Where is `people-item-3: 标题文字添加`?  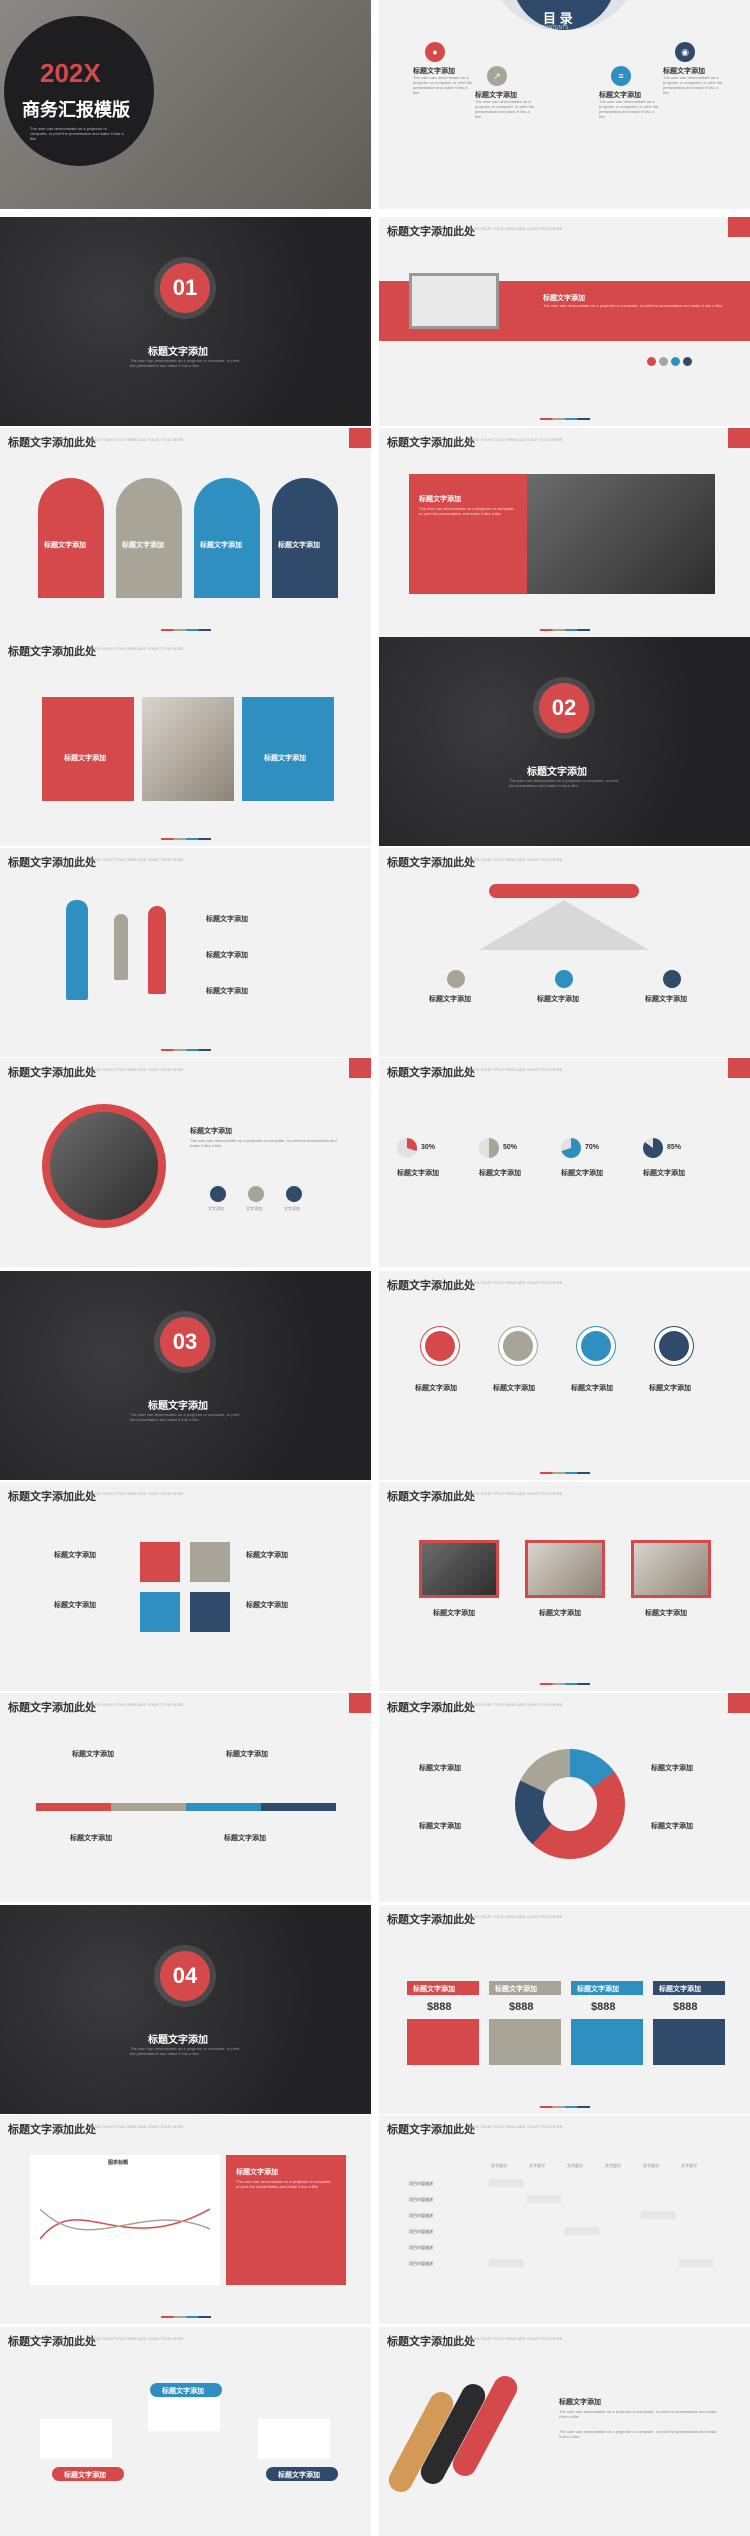
people-item-3: 标题文字添加 is located at coordinates (227, 991).